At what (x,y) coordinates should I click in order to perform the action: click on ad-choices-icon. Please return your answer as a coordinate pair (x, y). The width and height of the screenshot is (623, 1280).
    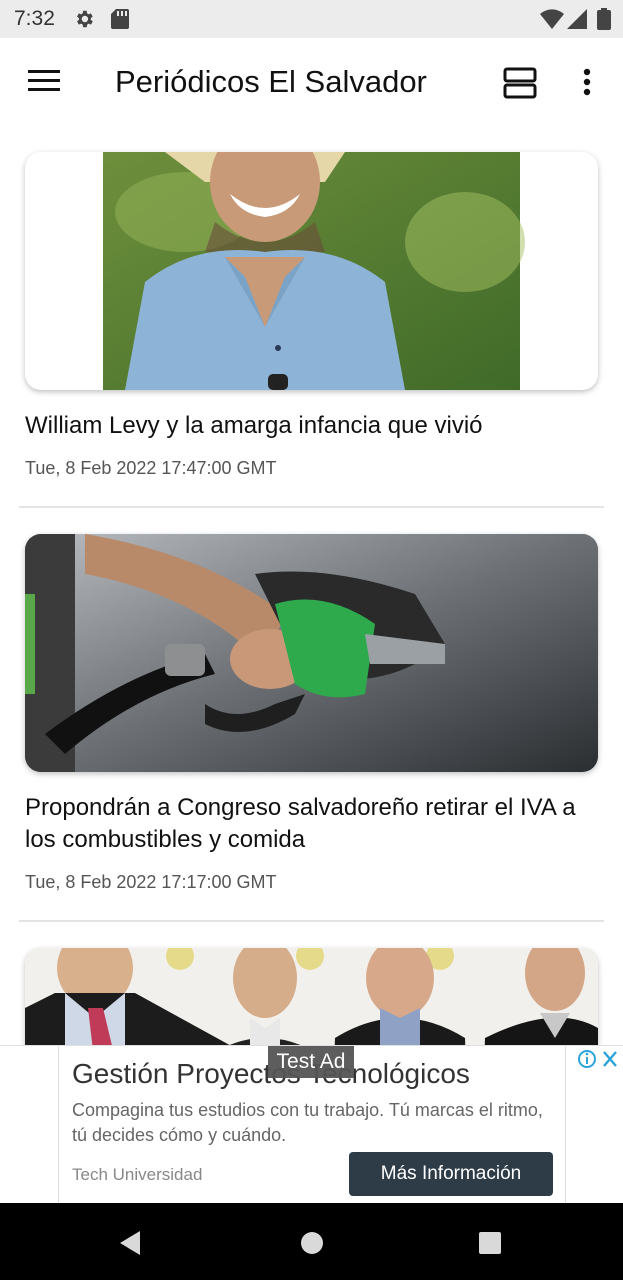
    Looking at the image, I should click on (599, 1061).